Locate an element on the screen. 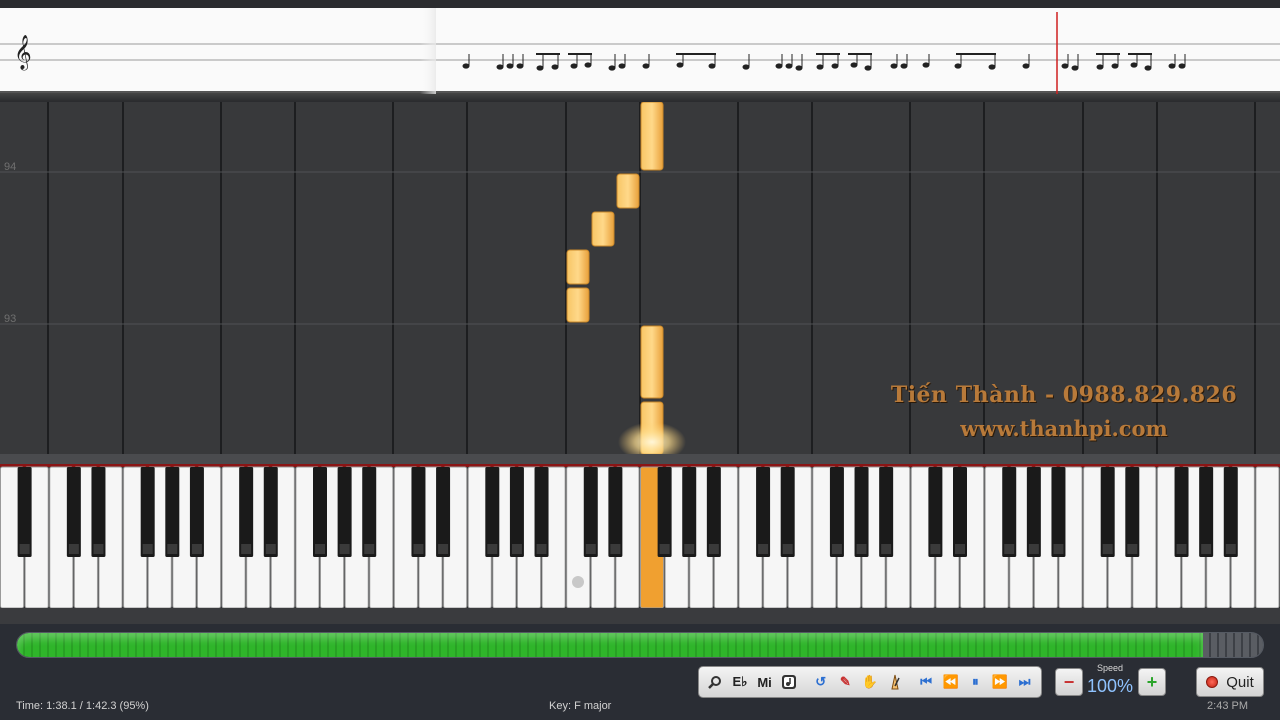 The width and height of the screenshot is (1280, 720). key-readout: Key: F major is located at coordinates (580, 706).